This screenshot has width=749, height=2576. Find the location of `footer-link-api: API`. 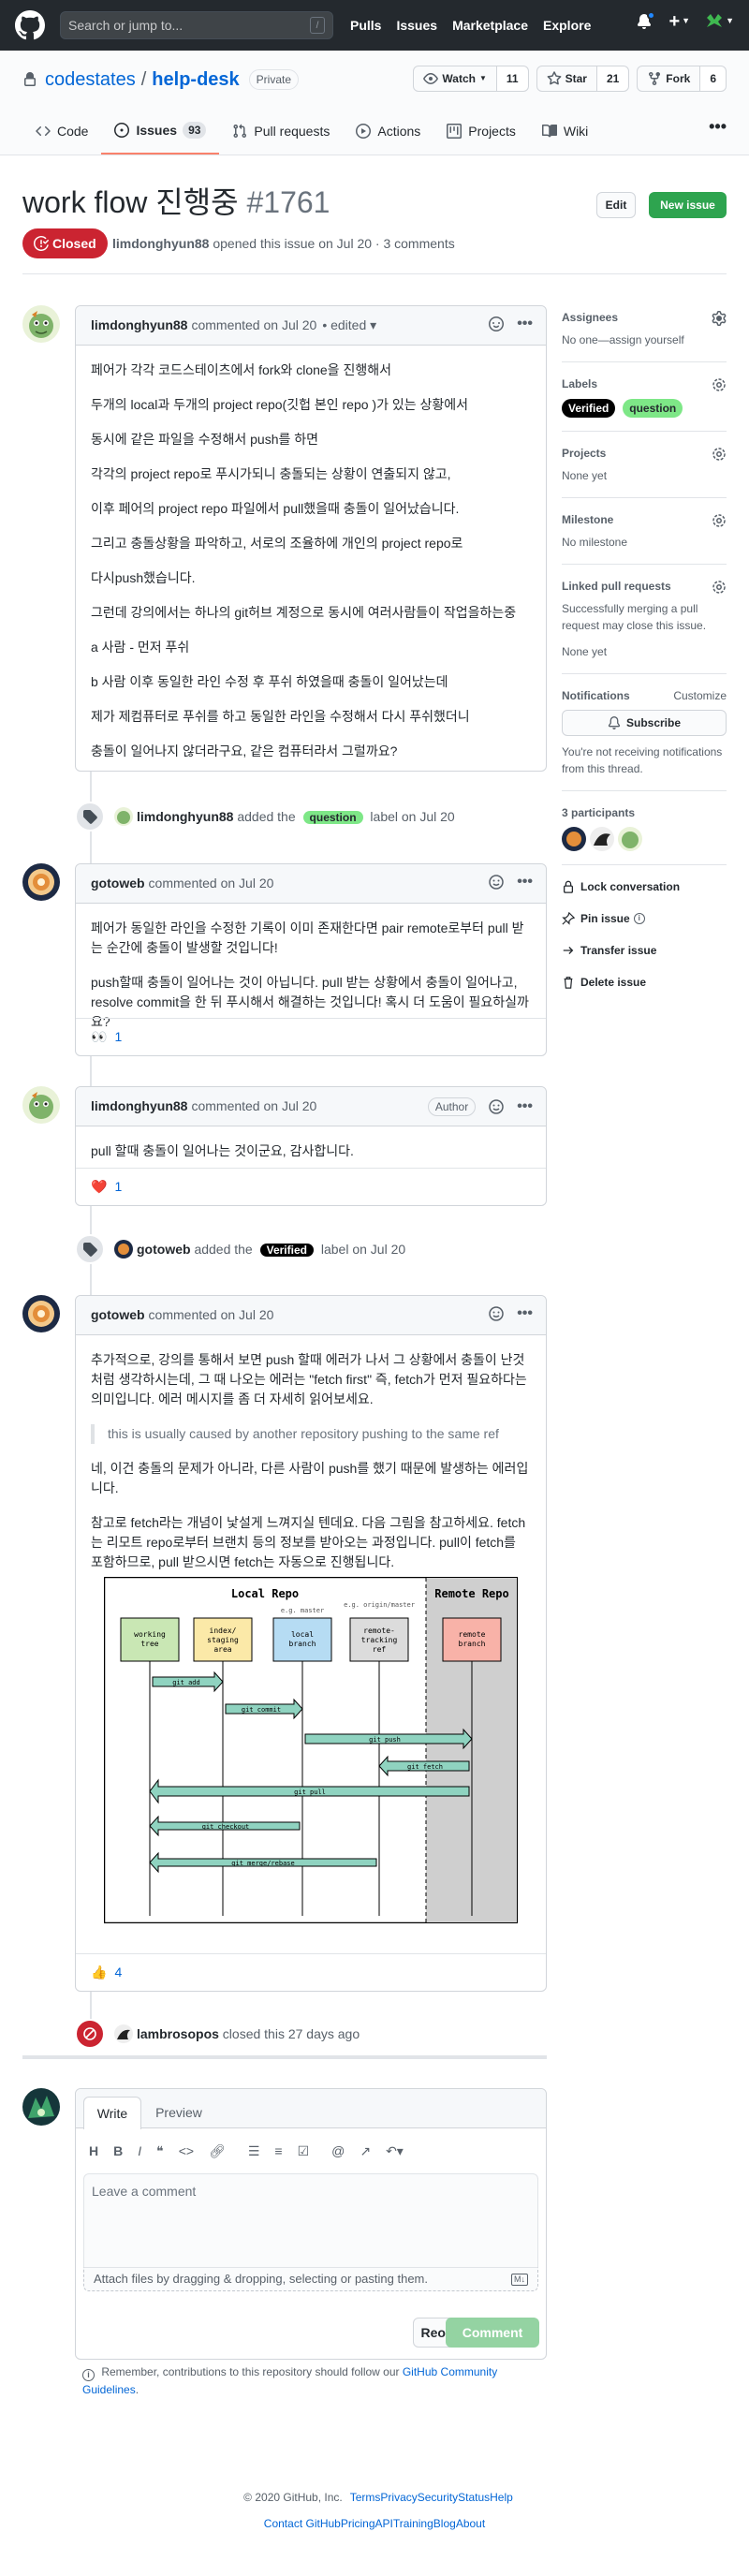

footer-link-api: API is located at coordinates (384, 2523).